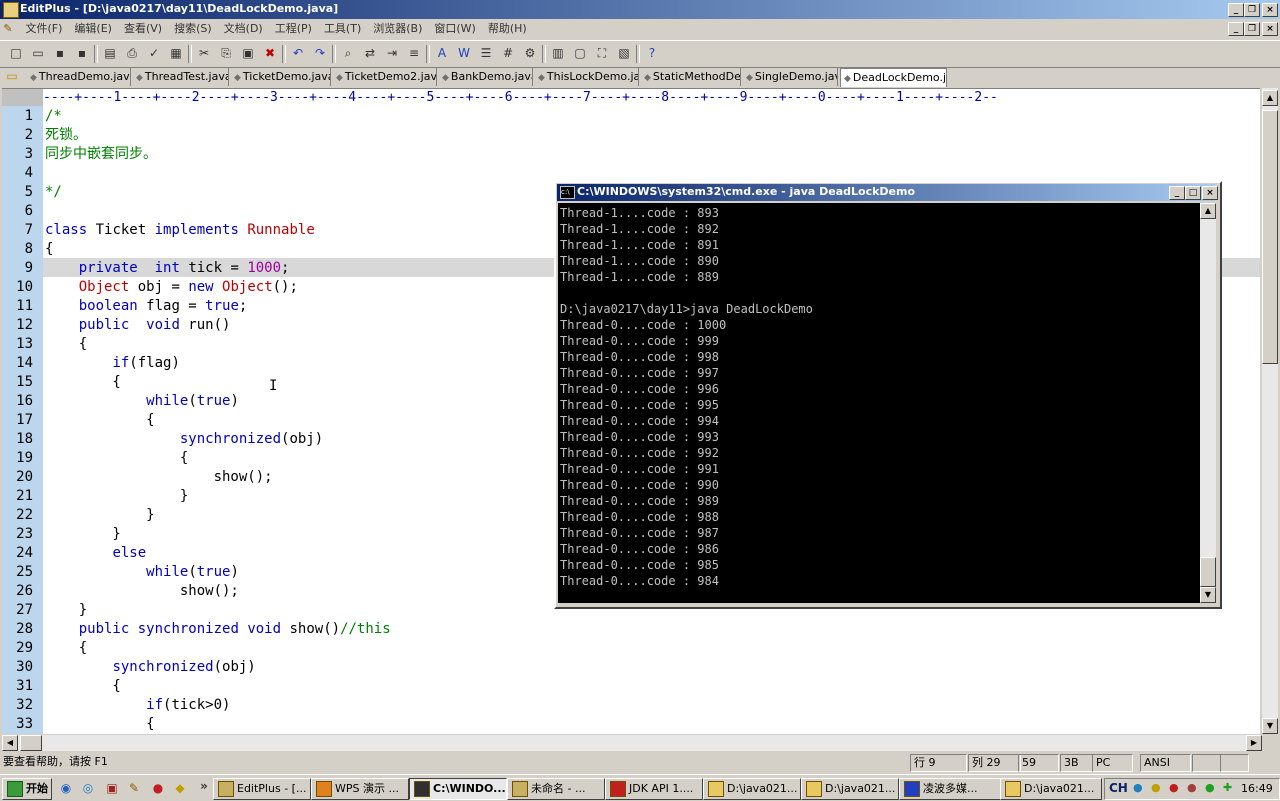  Describe the element at coordinates (1270, 726) in the screenshot. I see `scroll-down-button: ▼` at that location.